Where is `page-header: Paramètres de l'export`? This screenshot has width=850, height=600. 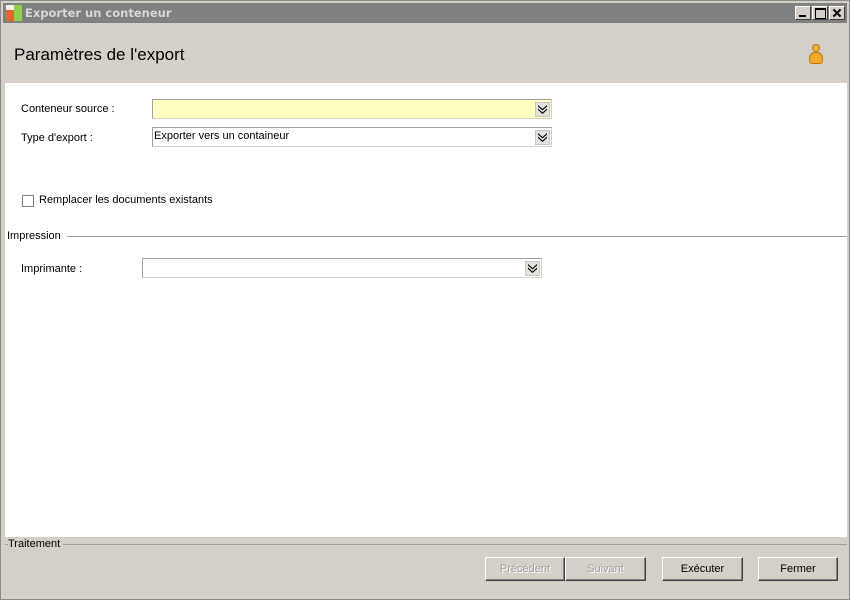 page-header: Paramètres de l'export is located at coordinates (426, 54).